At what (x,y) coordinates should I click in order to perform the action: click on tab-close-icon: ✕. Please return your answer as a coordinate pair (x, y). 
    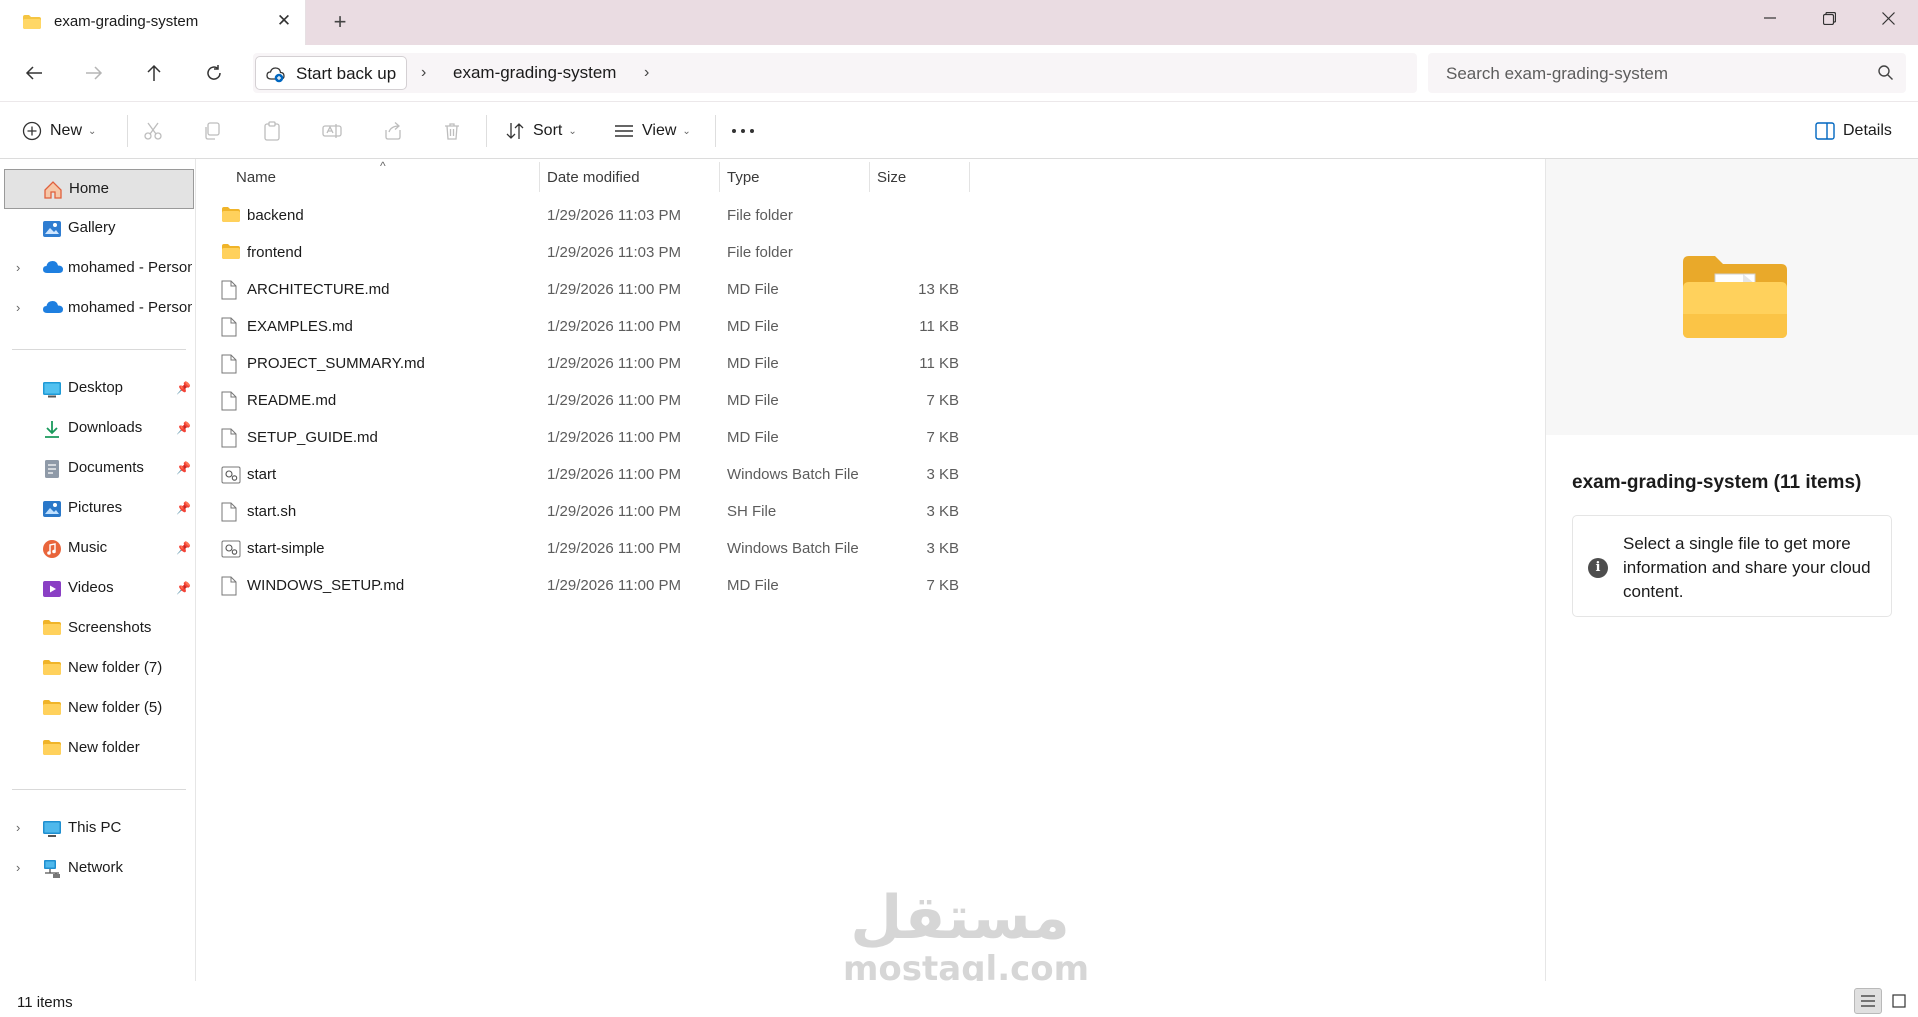
    Looking at the image, I should click on (284, 21).